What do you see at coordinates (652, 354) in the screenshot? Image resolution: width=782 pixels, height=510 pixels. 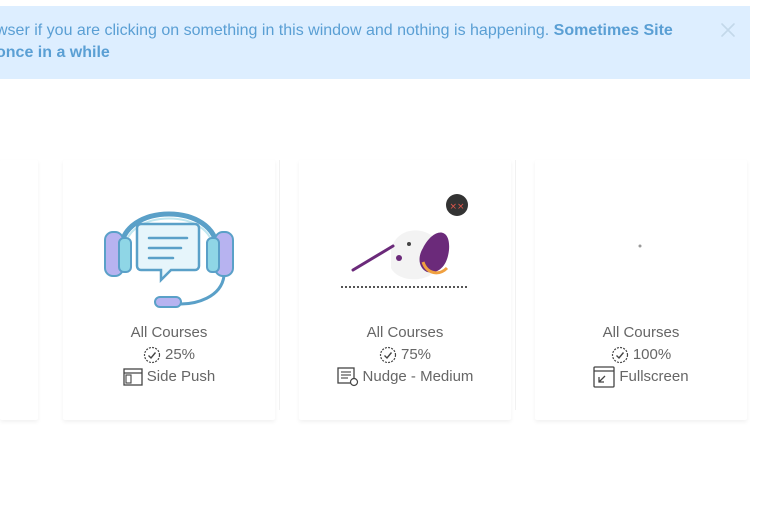 I see `card-progress: 100%` at bounding box center [652, 354].